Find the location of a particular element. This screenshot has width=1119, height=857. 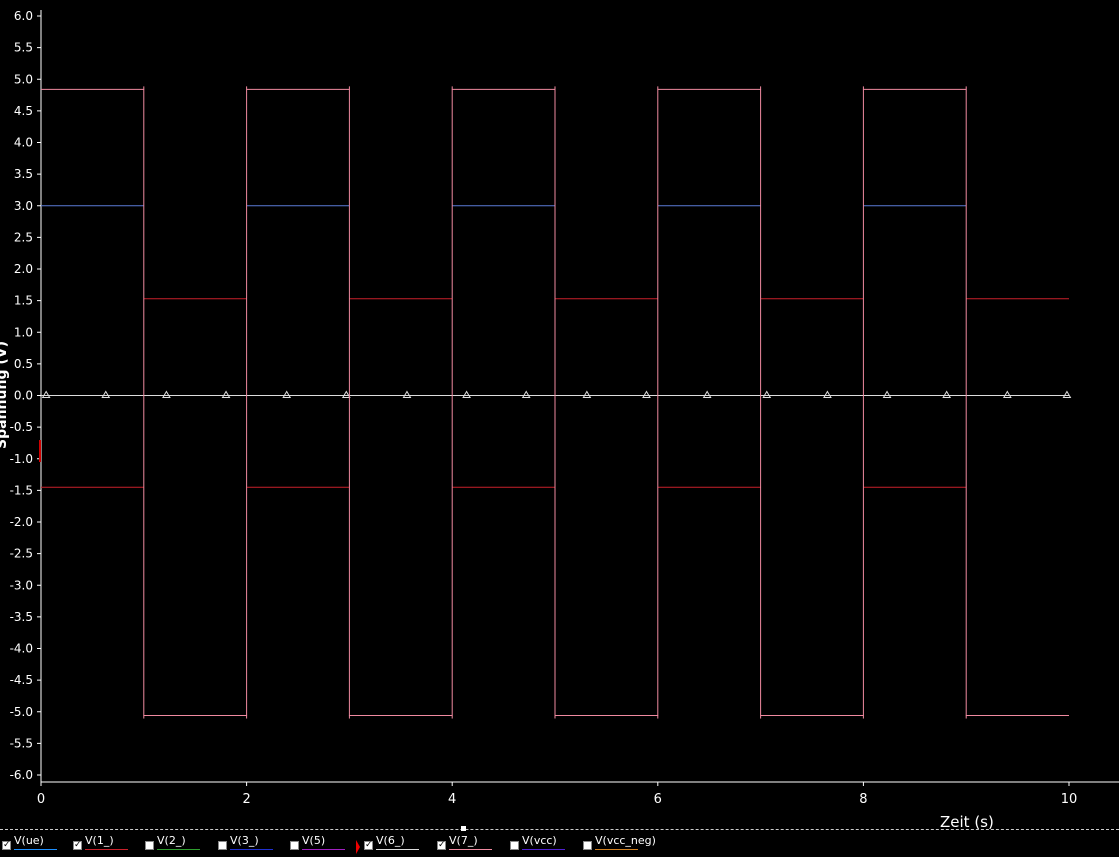

y-tick-label: 0.0 is located at coordinates (23, 396).